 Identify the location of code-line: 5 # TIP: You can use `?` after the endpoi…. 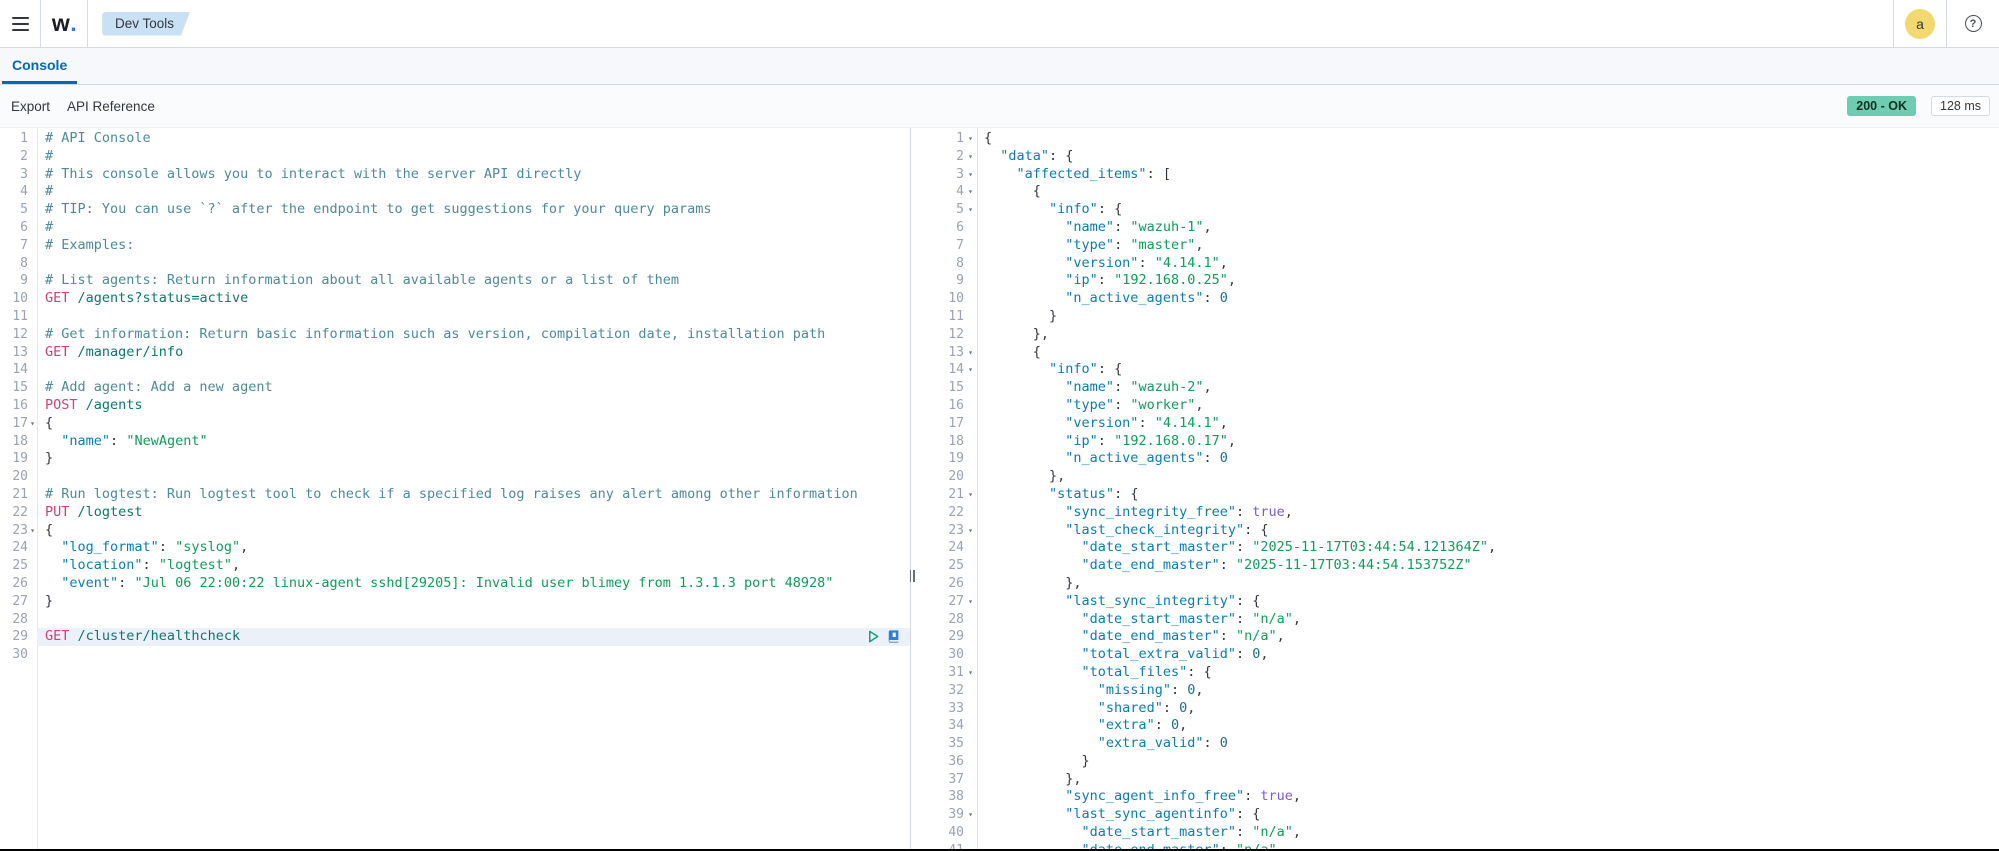
(455, 210).